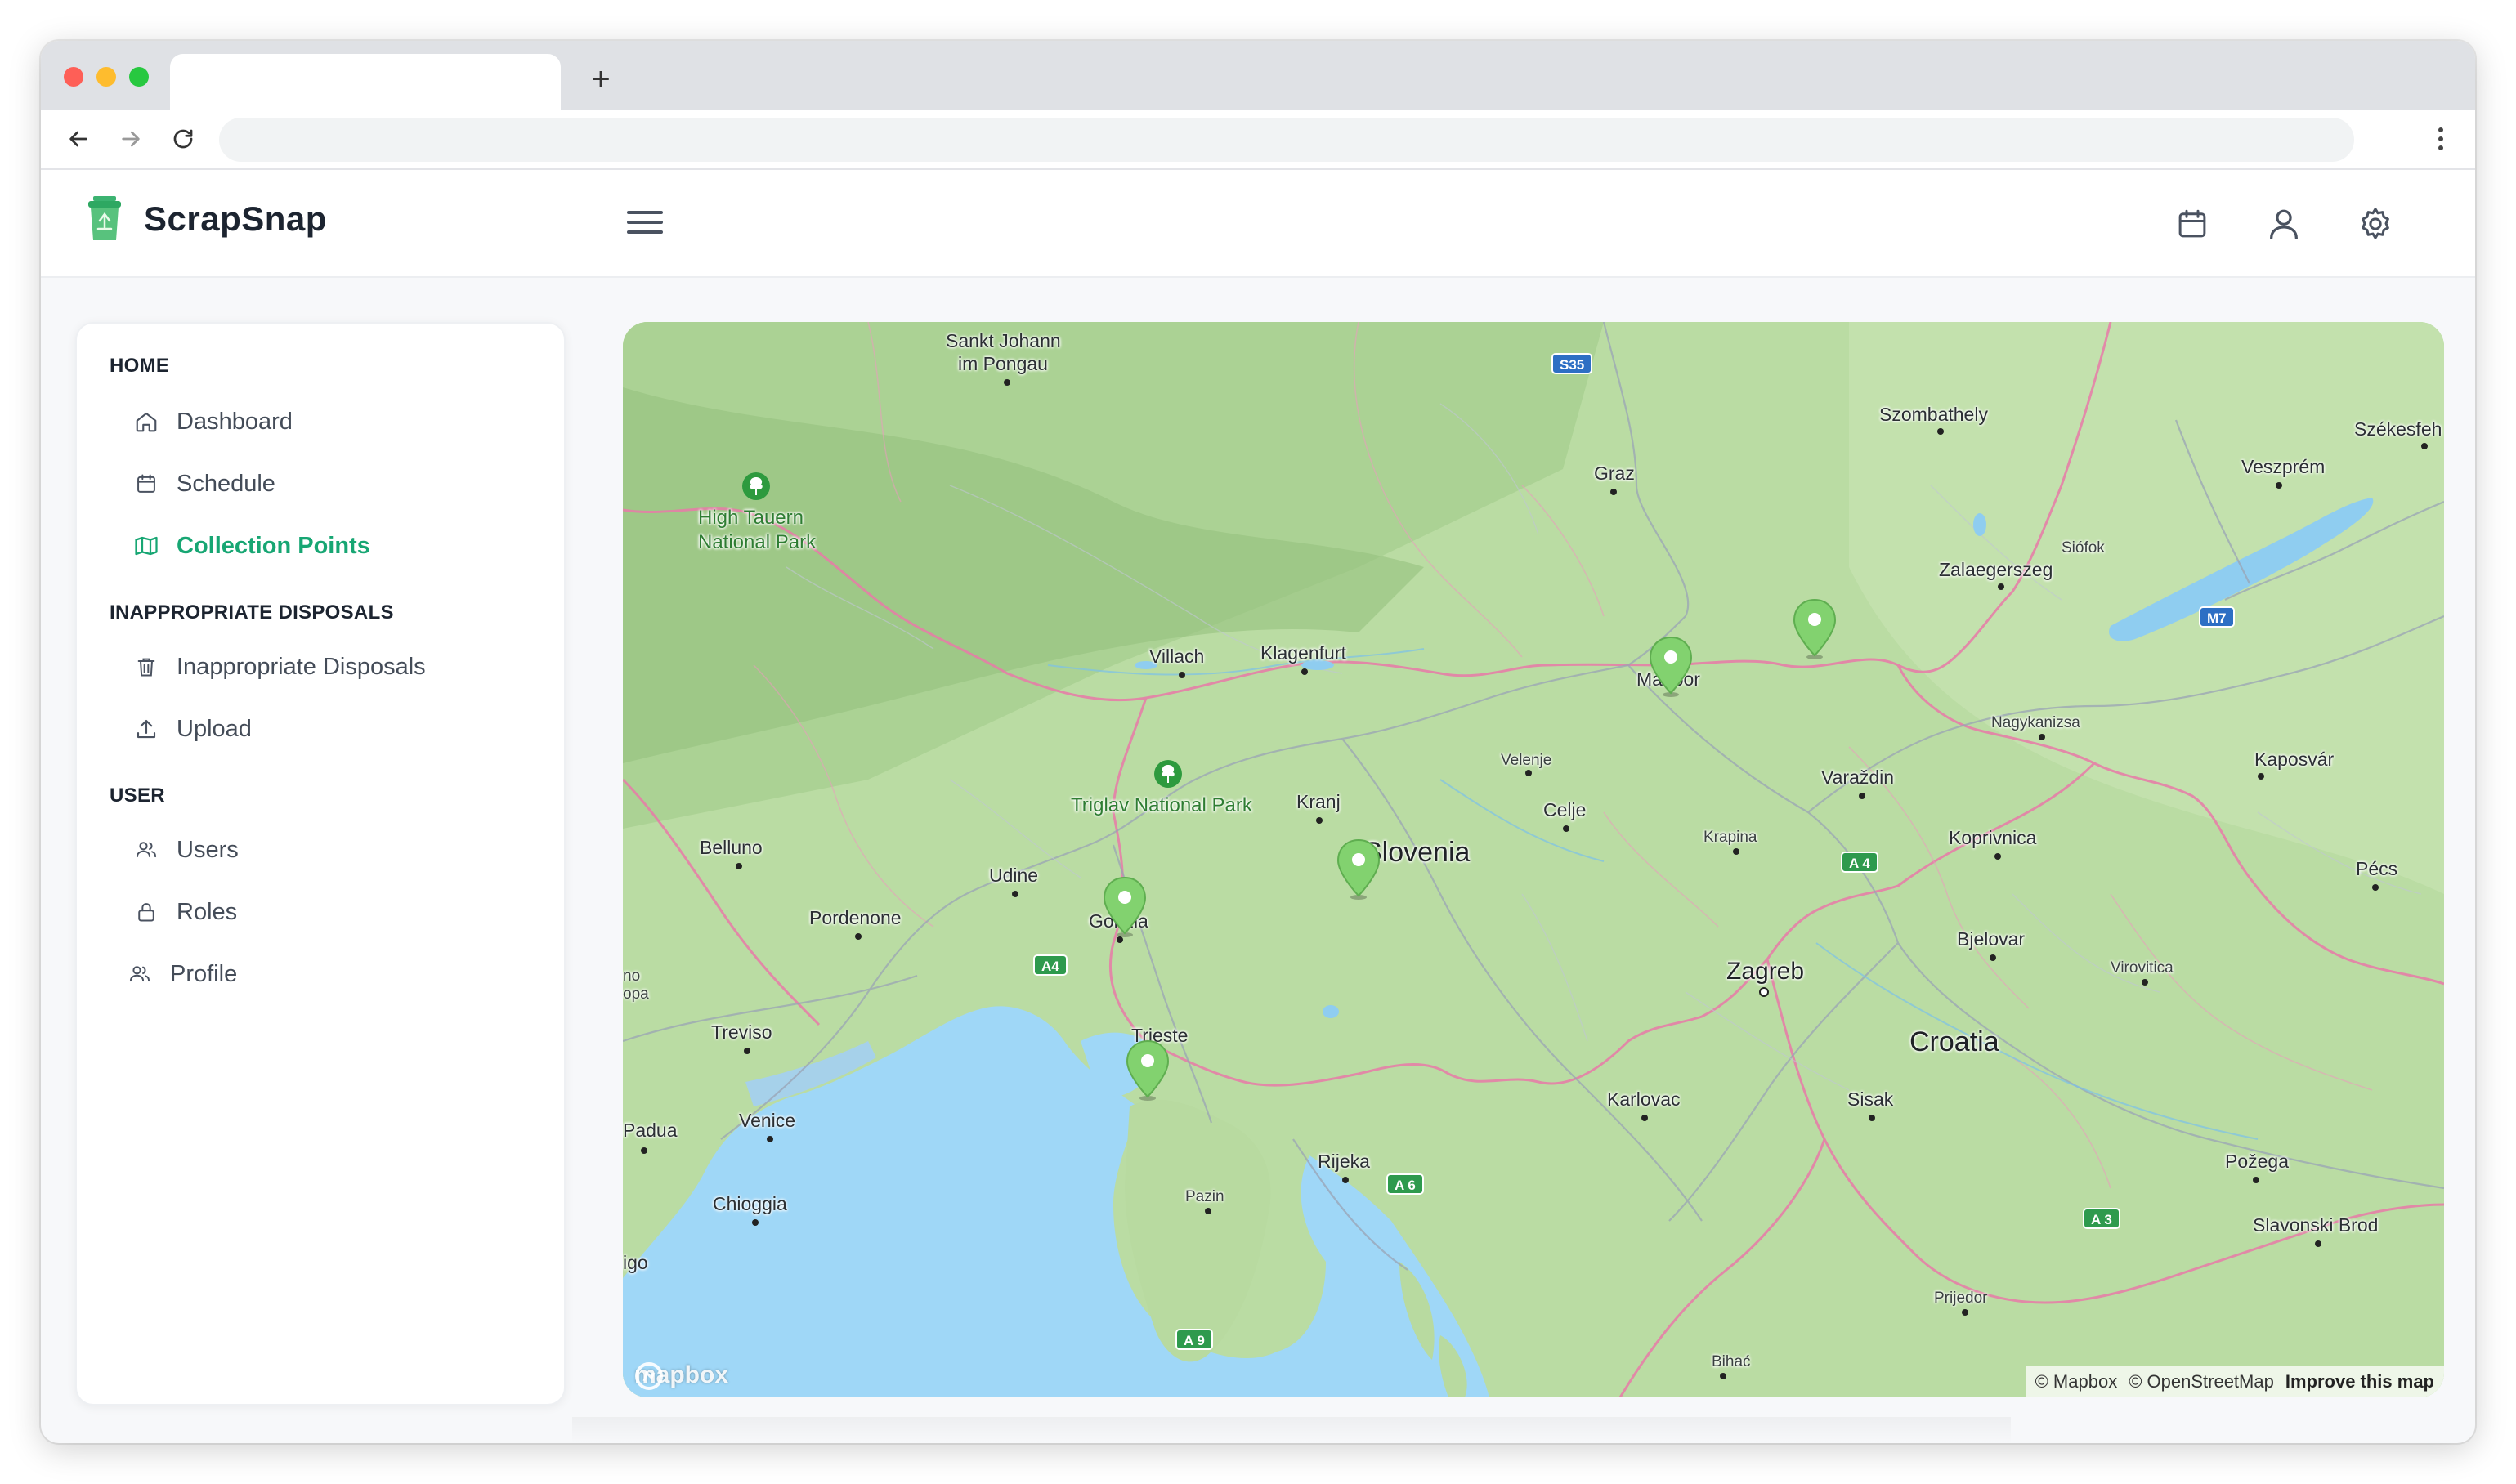 This screenshot has height=1484, width=2516. I want to click on collection-point-marker-ljubljana, so click(1358, 869).